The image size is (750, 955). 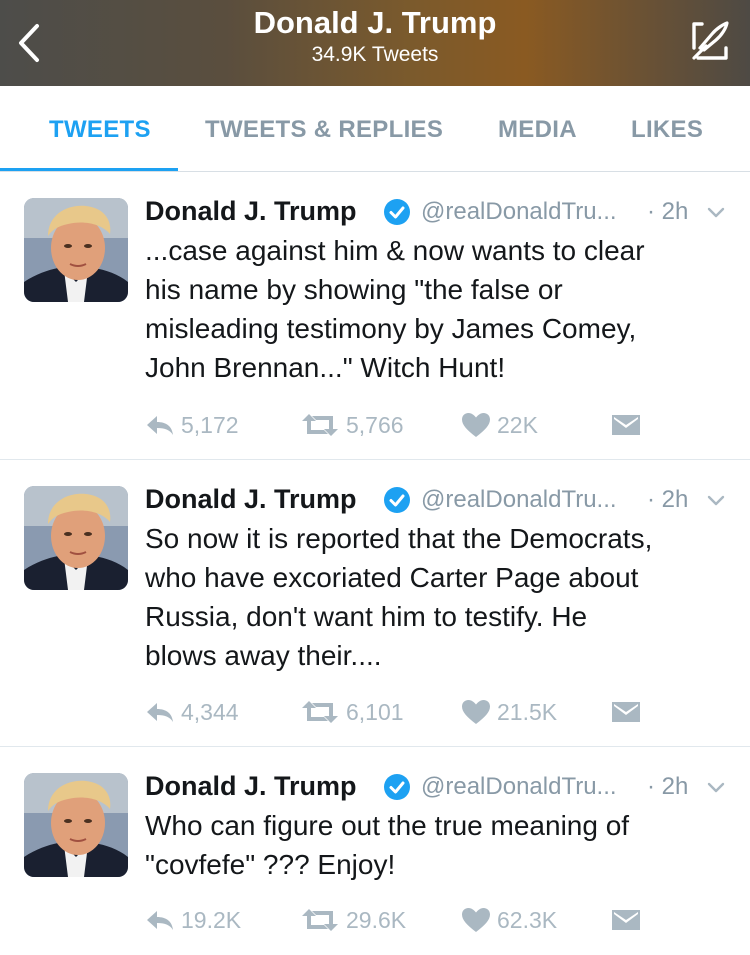 I want to click on like-button: 22K, so click(x=499, y=425).